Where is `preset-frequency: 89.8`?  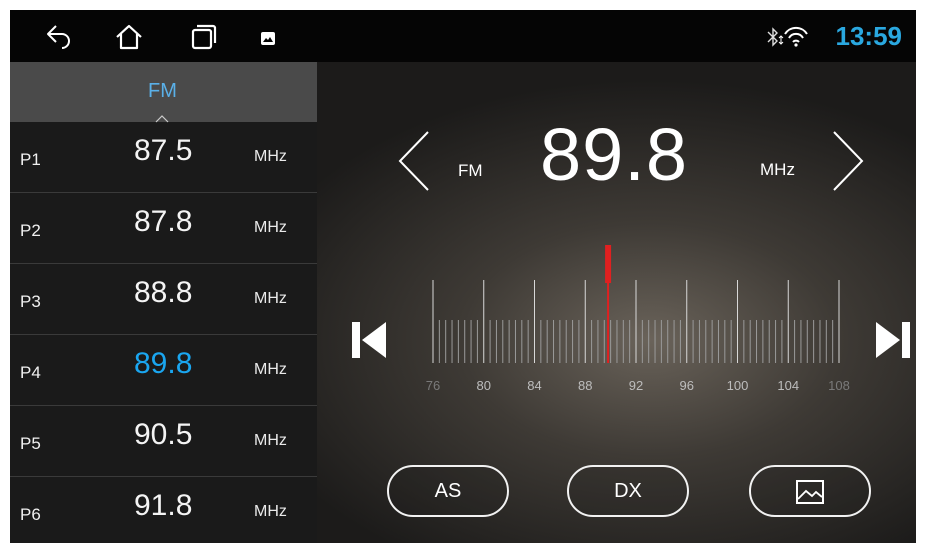 preset-frequency: 89.8 is located at coordinates (163, 363).